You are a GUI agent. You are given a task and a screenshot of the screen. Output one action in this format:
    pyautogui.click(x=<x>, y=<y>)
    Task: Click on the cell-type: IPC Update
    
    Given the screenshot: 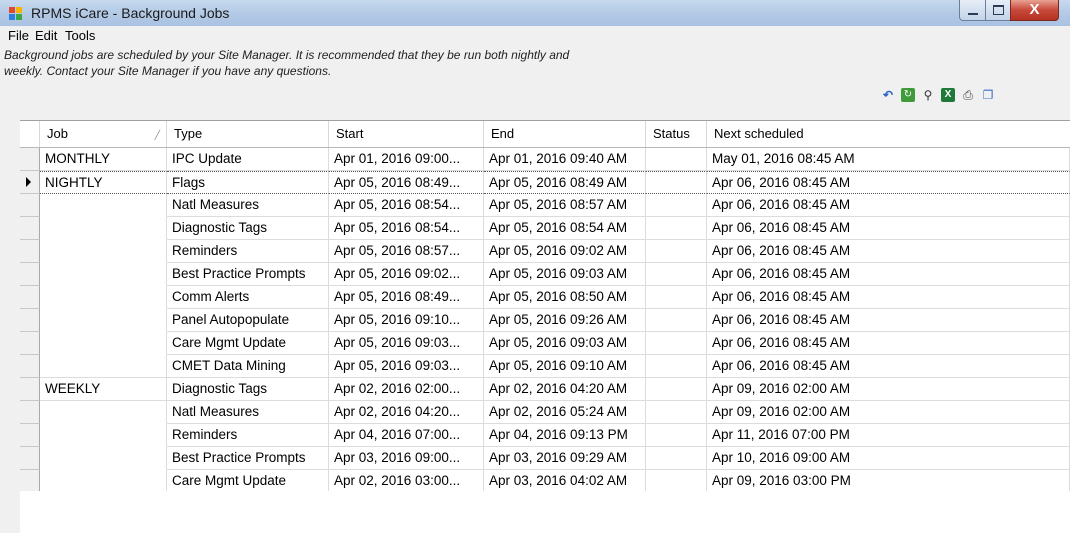 What is the action you would take?
    pyautogui.click(x=248, y=159)
    